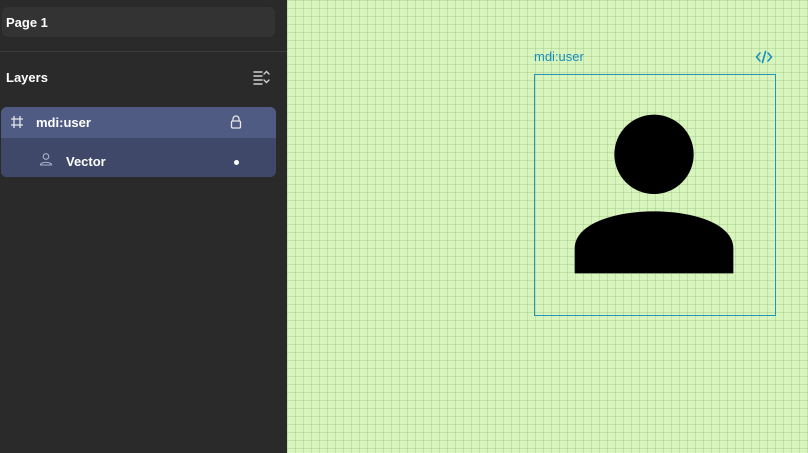 This screenshot has width=808, height=453. Describe the element at coordinates (559, 56) in the screenshot. I see `frame-label: mdi:user` at that location.